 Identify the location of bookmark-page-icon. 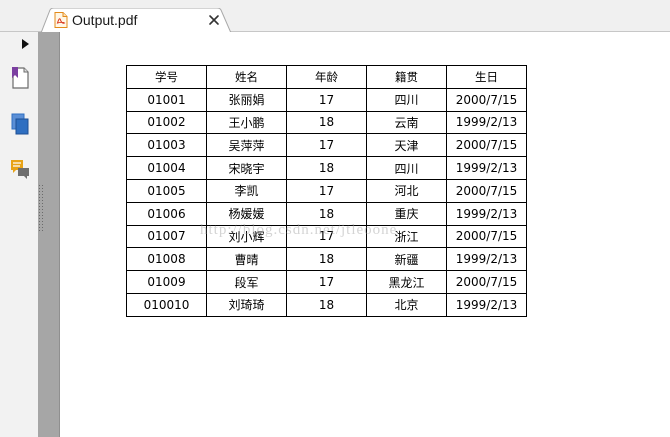
(20, 78).